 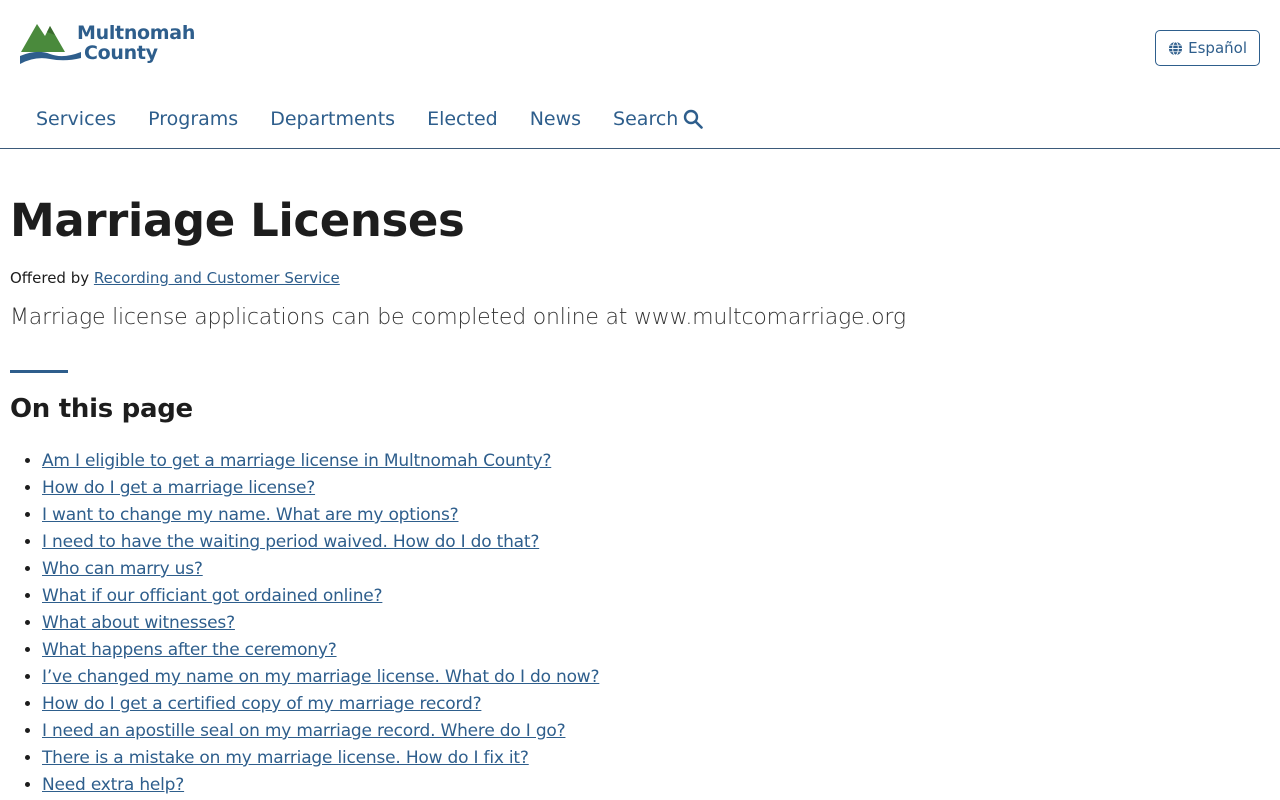 What do you see at coordinates (1176, 48) in the screenshot?
I see `globe-icon` at bounding box center [1176, 48].